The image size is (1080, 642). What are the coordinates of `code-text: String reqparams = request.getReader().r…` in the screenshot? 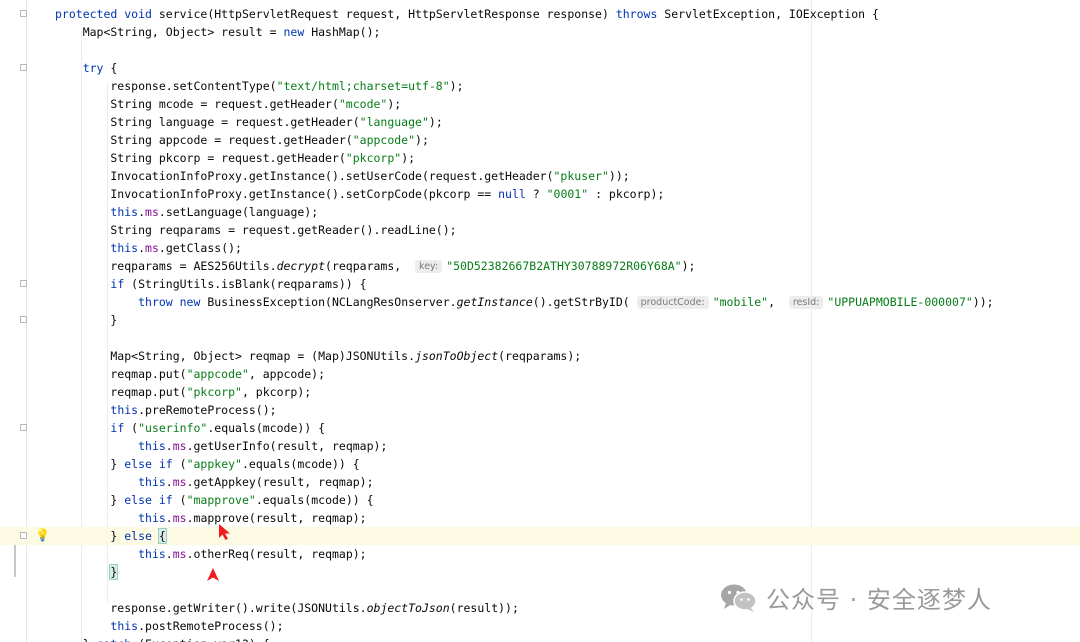 It's located at (256, 230).